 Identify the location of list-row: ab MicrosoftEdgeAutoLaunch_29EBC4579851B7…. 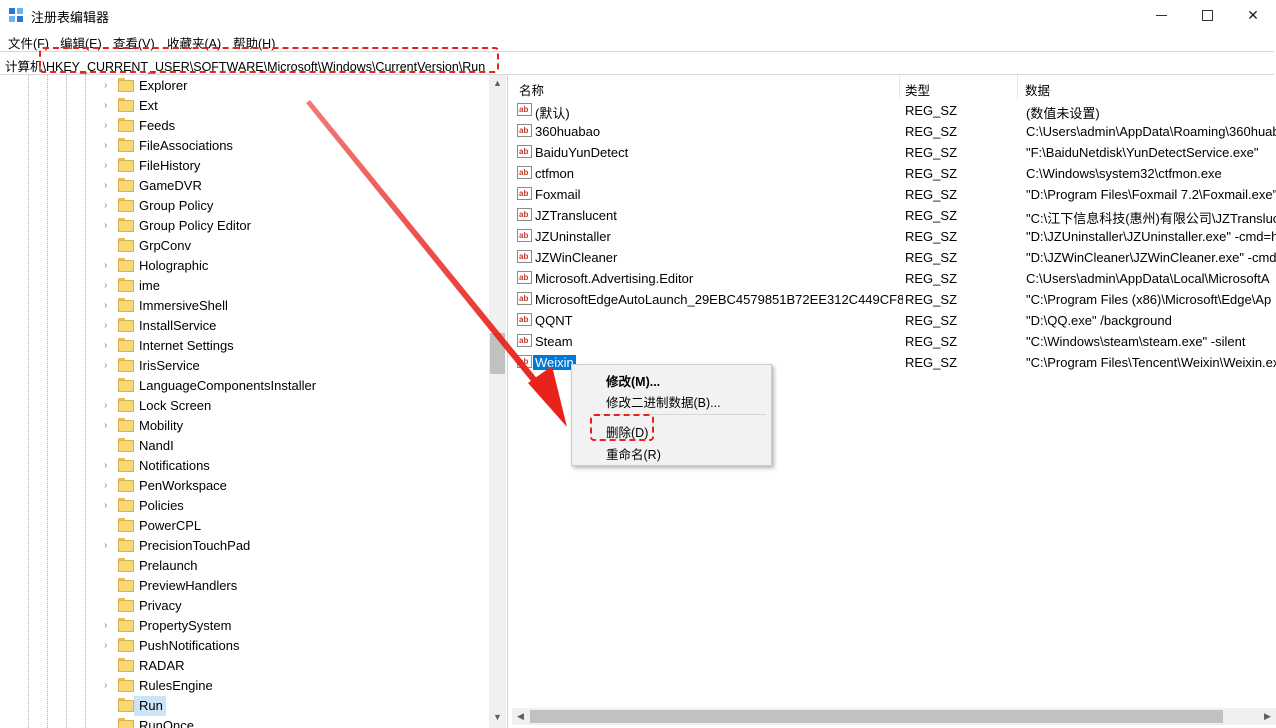
(894, 299).